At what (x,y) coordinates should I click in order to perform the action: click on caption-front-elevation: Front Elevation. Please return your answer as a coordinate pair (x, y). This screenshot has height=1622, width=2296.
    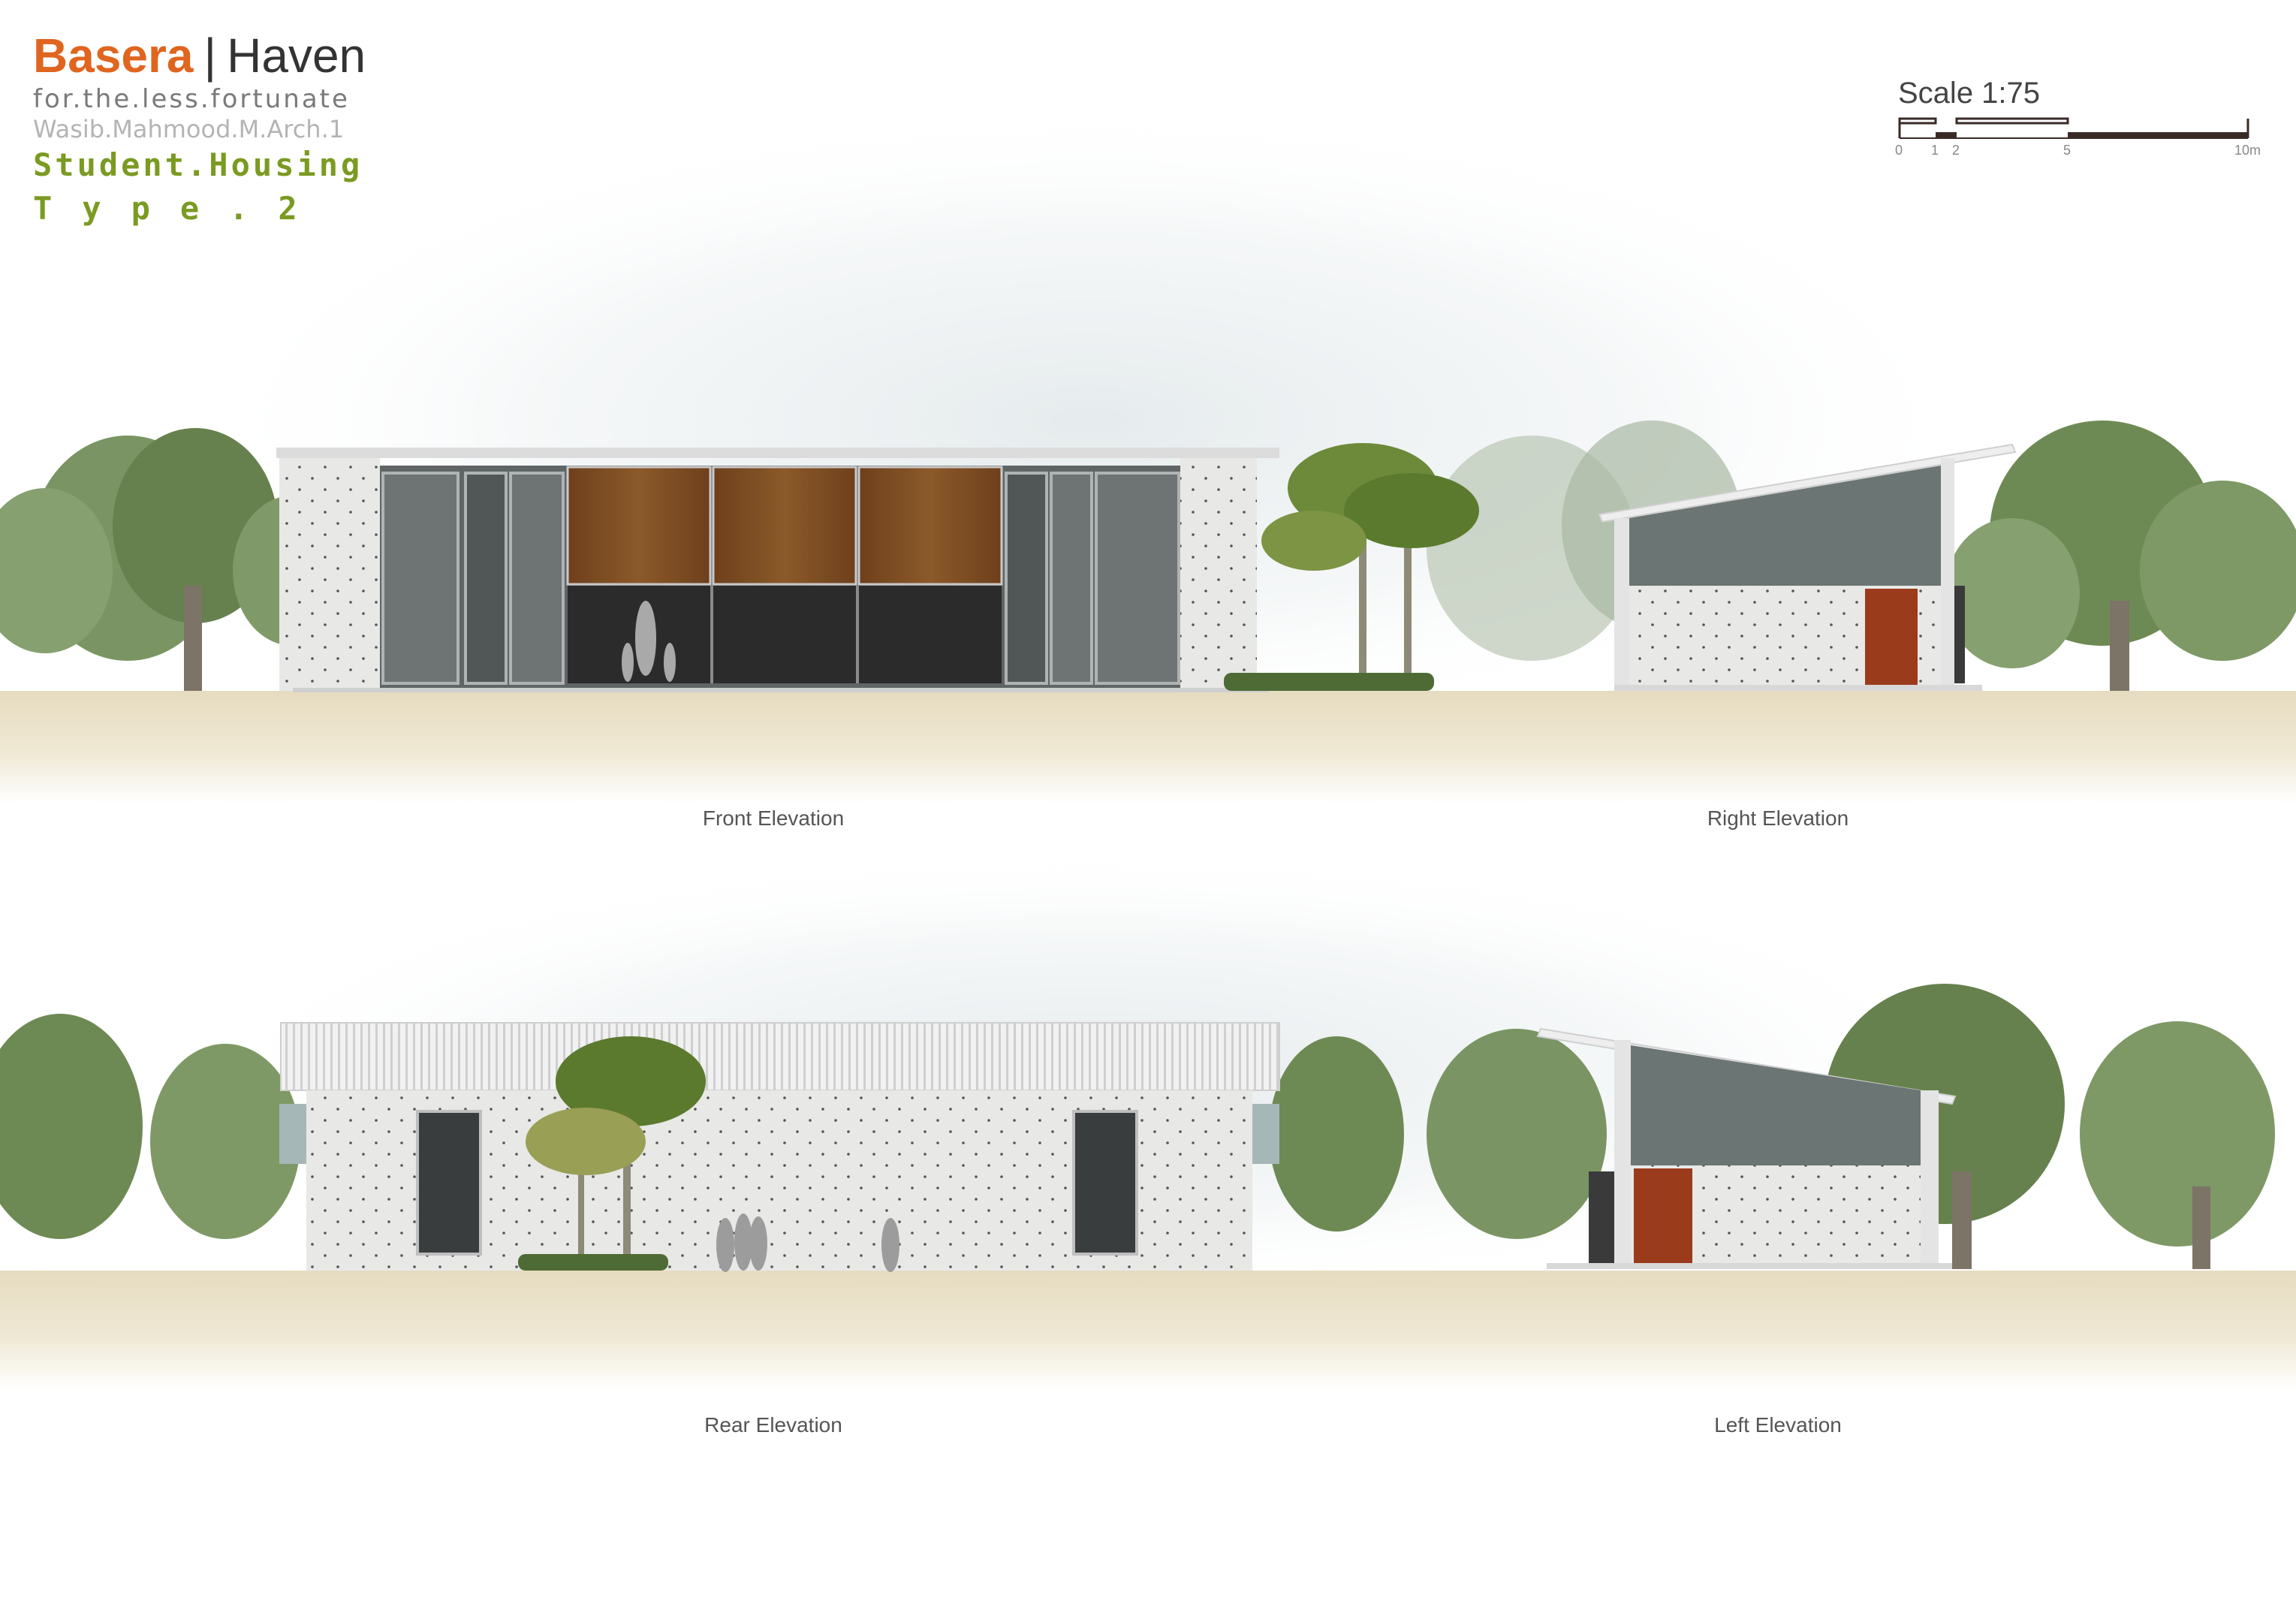
    Looking at the image, I should click on (774, 818).